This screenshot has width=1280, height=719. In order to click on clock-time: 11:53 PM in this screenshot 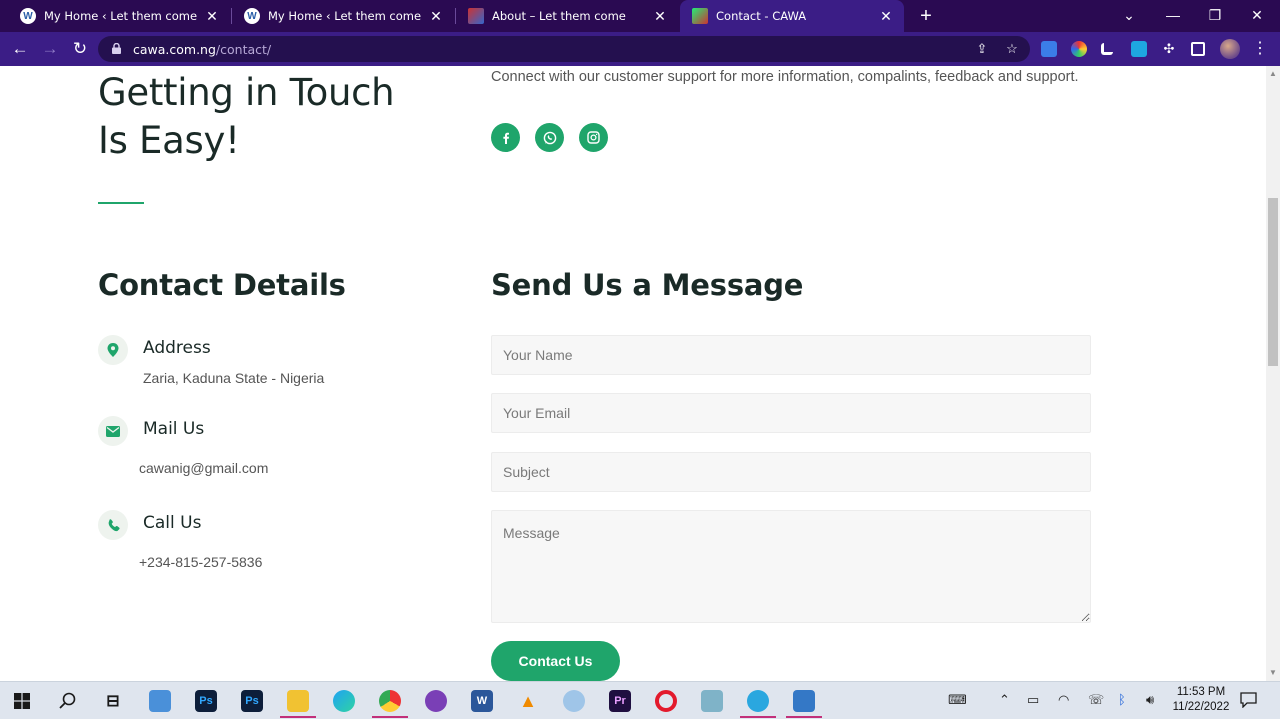, I will do `click(1201, 692)`.